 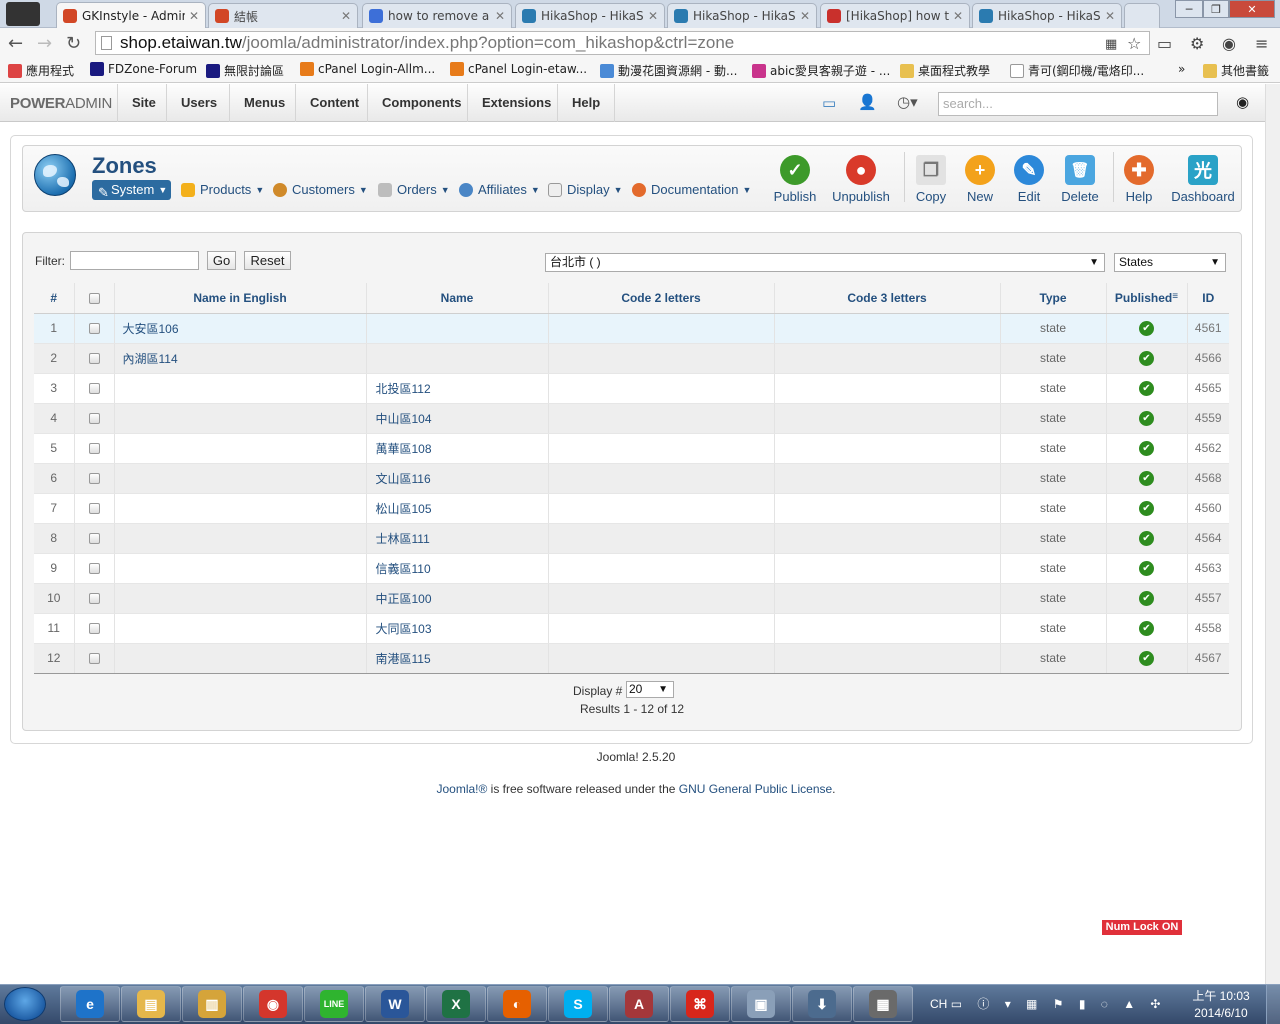 I want to click on maximize-button: ❐, so click(x=1216, y=9).